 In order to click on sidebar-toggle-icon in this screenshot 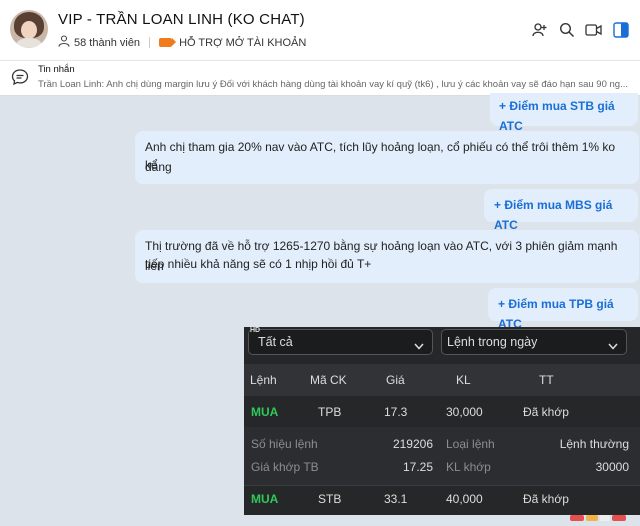, I will do `click(620, 30)`.